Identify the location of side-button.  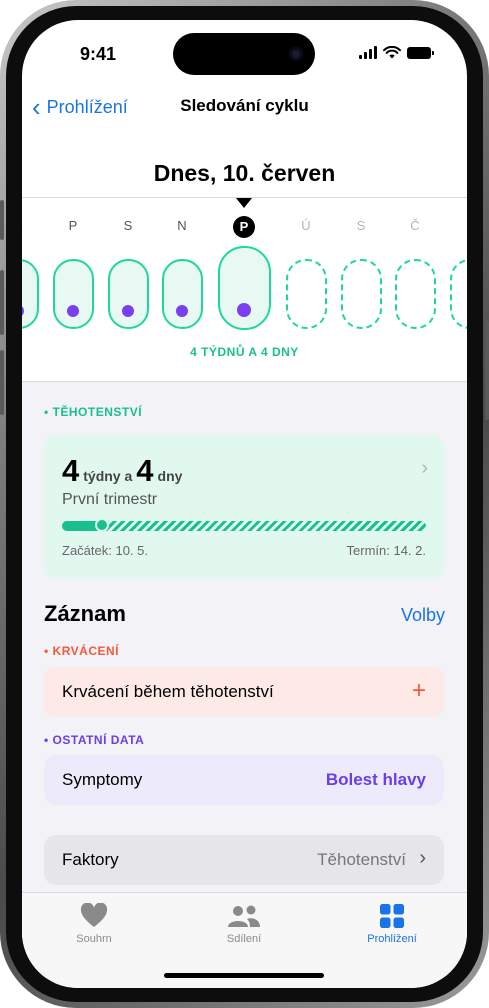
(2, 220).